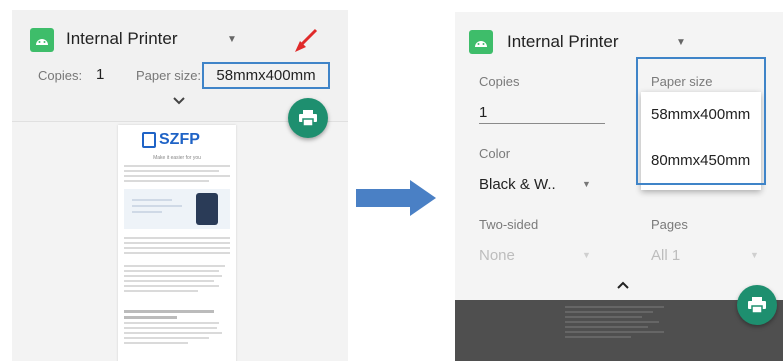  What do you see at coordinates (266, 75) in the screenshot?
I see `paper-size-value: 58mmx400mm` at bounding box center [266, 75].